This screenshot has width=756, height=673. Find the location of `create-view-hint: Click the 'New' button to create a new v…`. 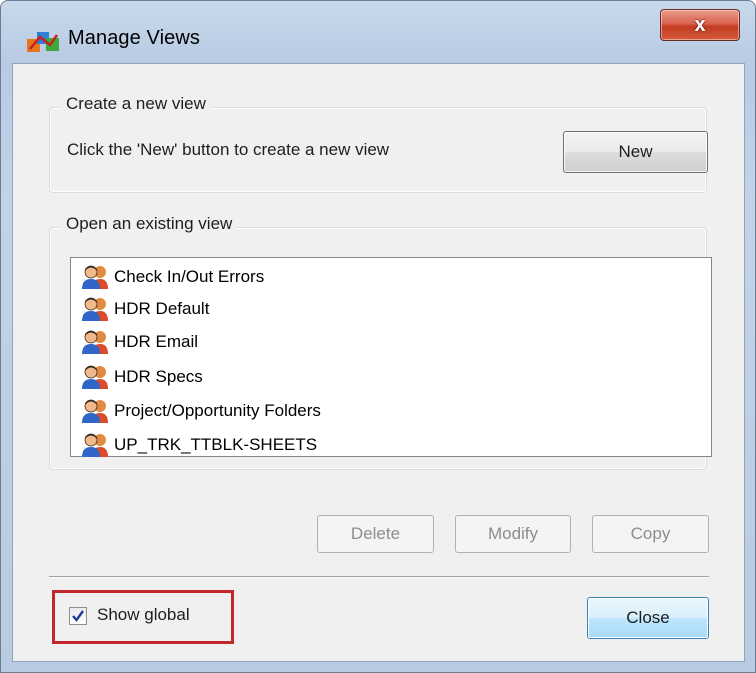

create-view-hint: Click the 'New' button to create a new v… is located at coordinates (228, 149).